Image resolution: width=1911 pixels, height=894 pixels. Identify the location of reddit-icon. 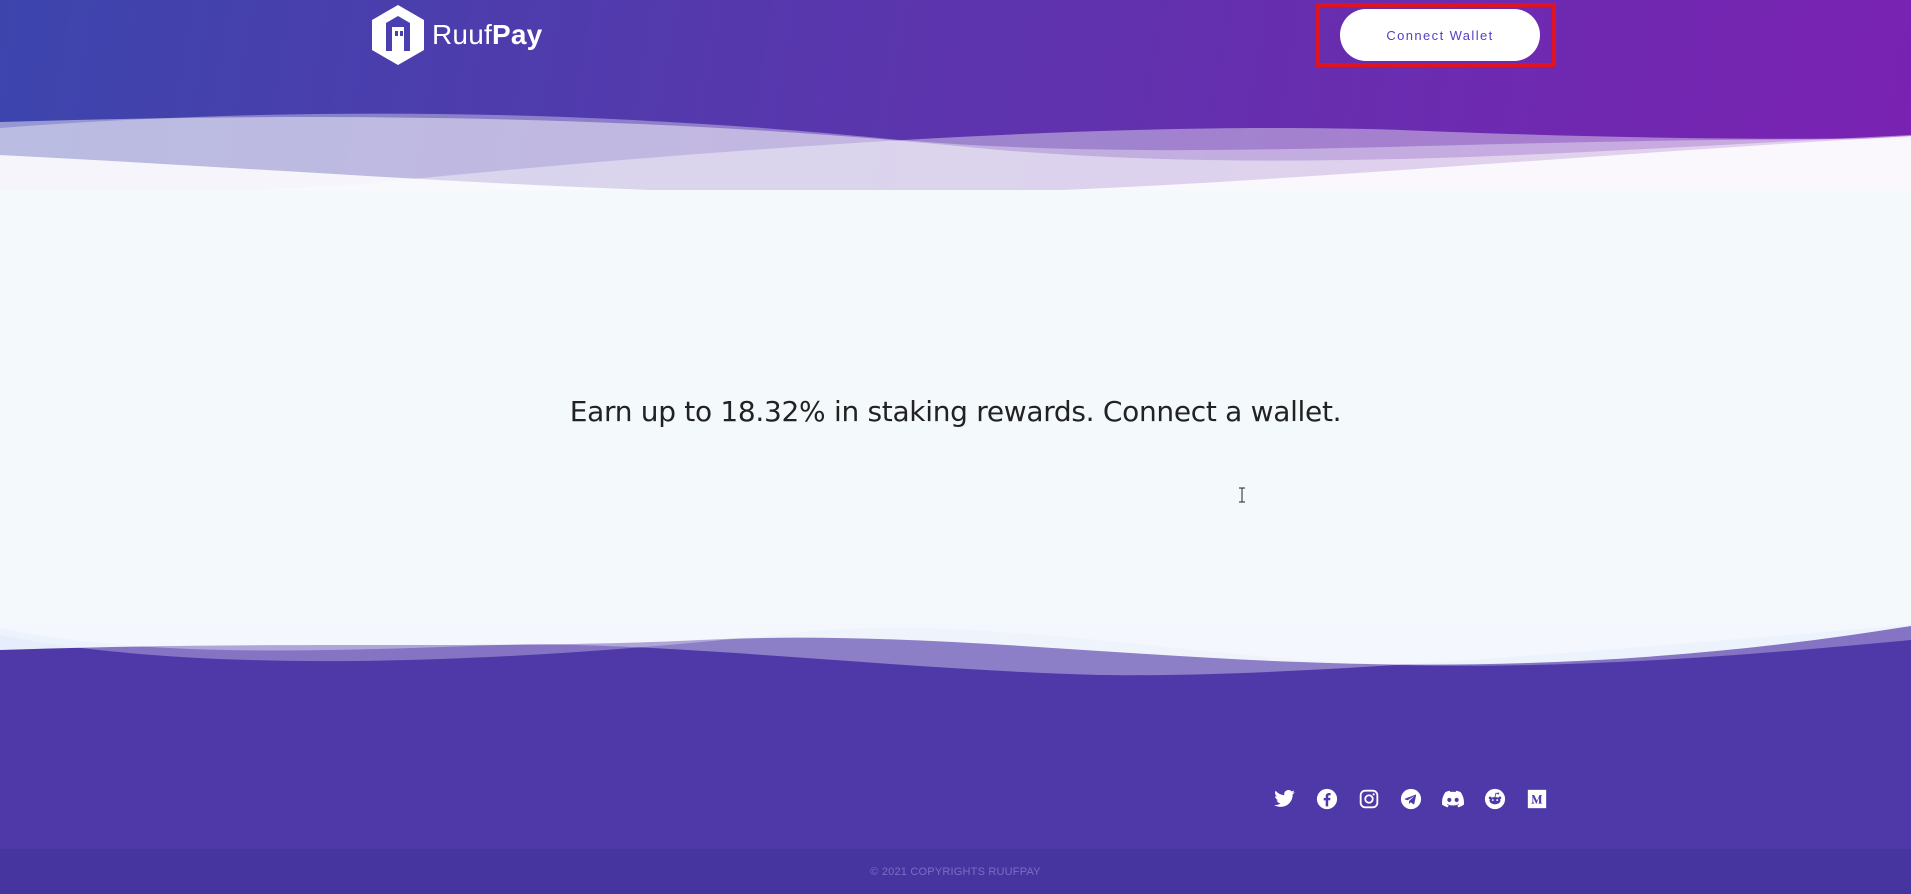
(1495, 799).